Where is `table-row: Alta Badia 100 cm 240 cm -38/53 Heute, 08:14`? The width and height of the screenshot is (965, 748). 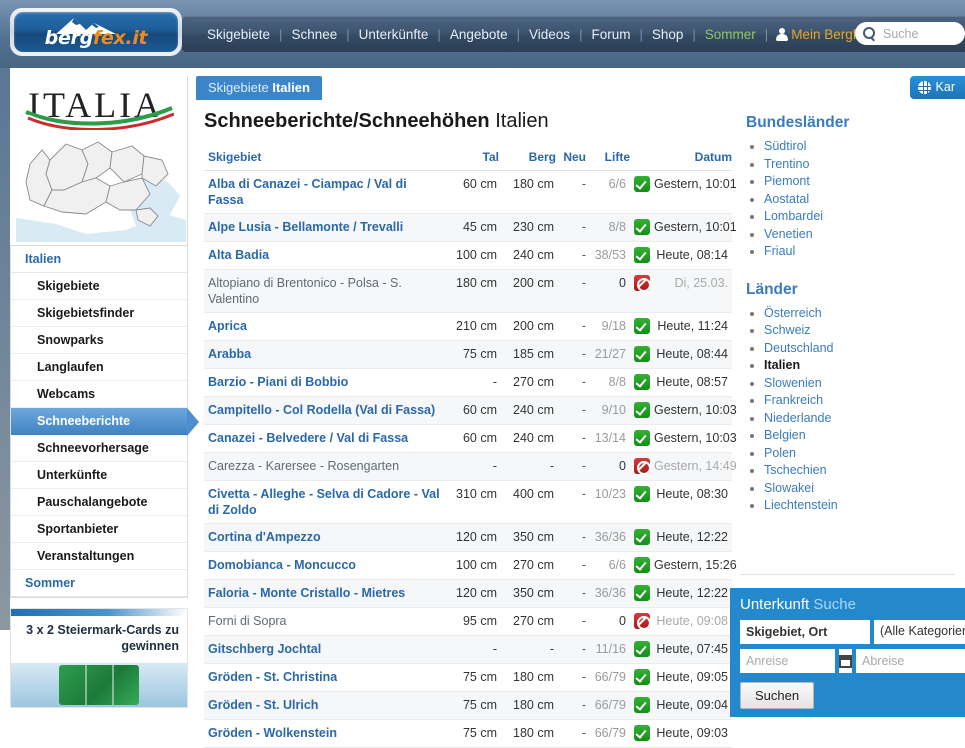
table-row: Alta Badia 100 cm 240 cm -38/53 Heute, 08:14 is located at coordinates (468, 255).